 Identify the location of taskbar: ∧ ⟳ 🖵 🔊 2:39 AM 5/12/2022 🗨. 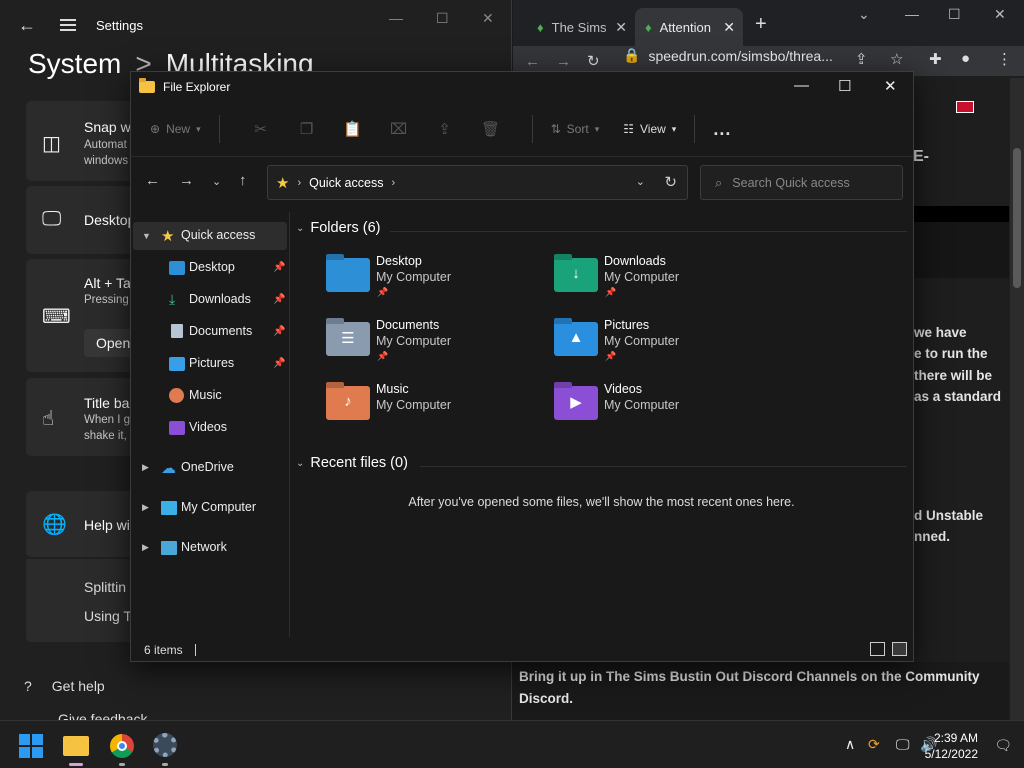
(512, 744).